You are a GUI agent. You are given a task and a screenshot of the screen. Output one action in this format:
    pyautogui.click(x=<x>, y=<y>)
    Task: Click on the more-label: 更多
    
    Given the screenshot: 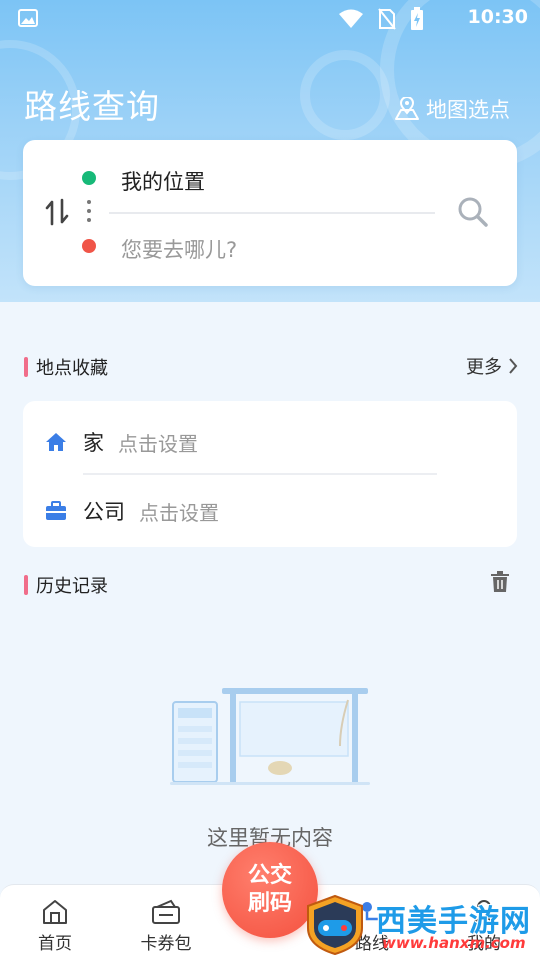 What is the action you would take?
    pyautogui.click(x=484, y=367)
    